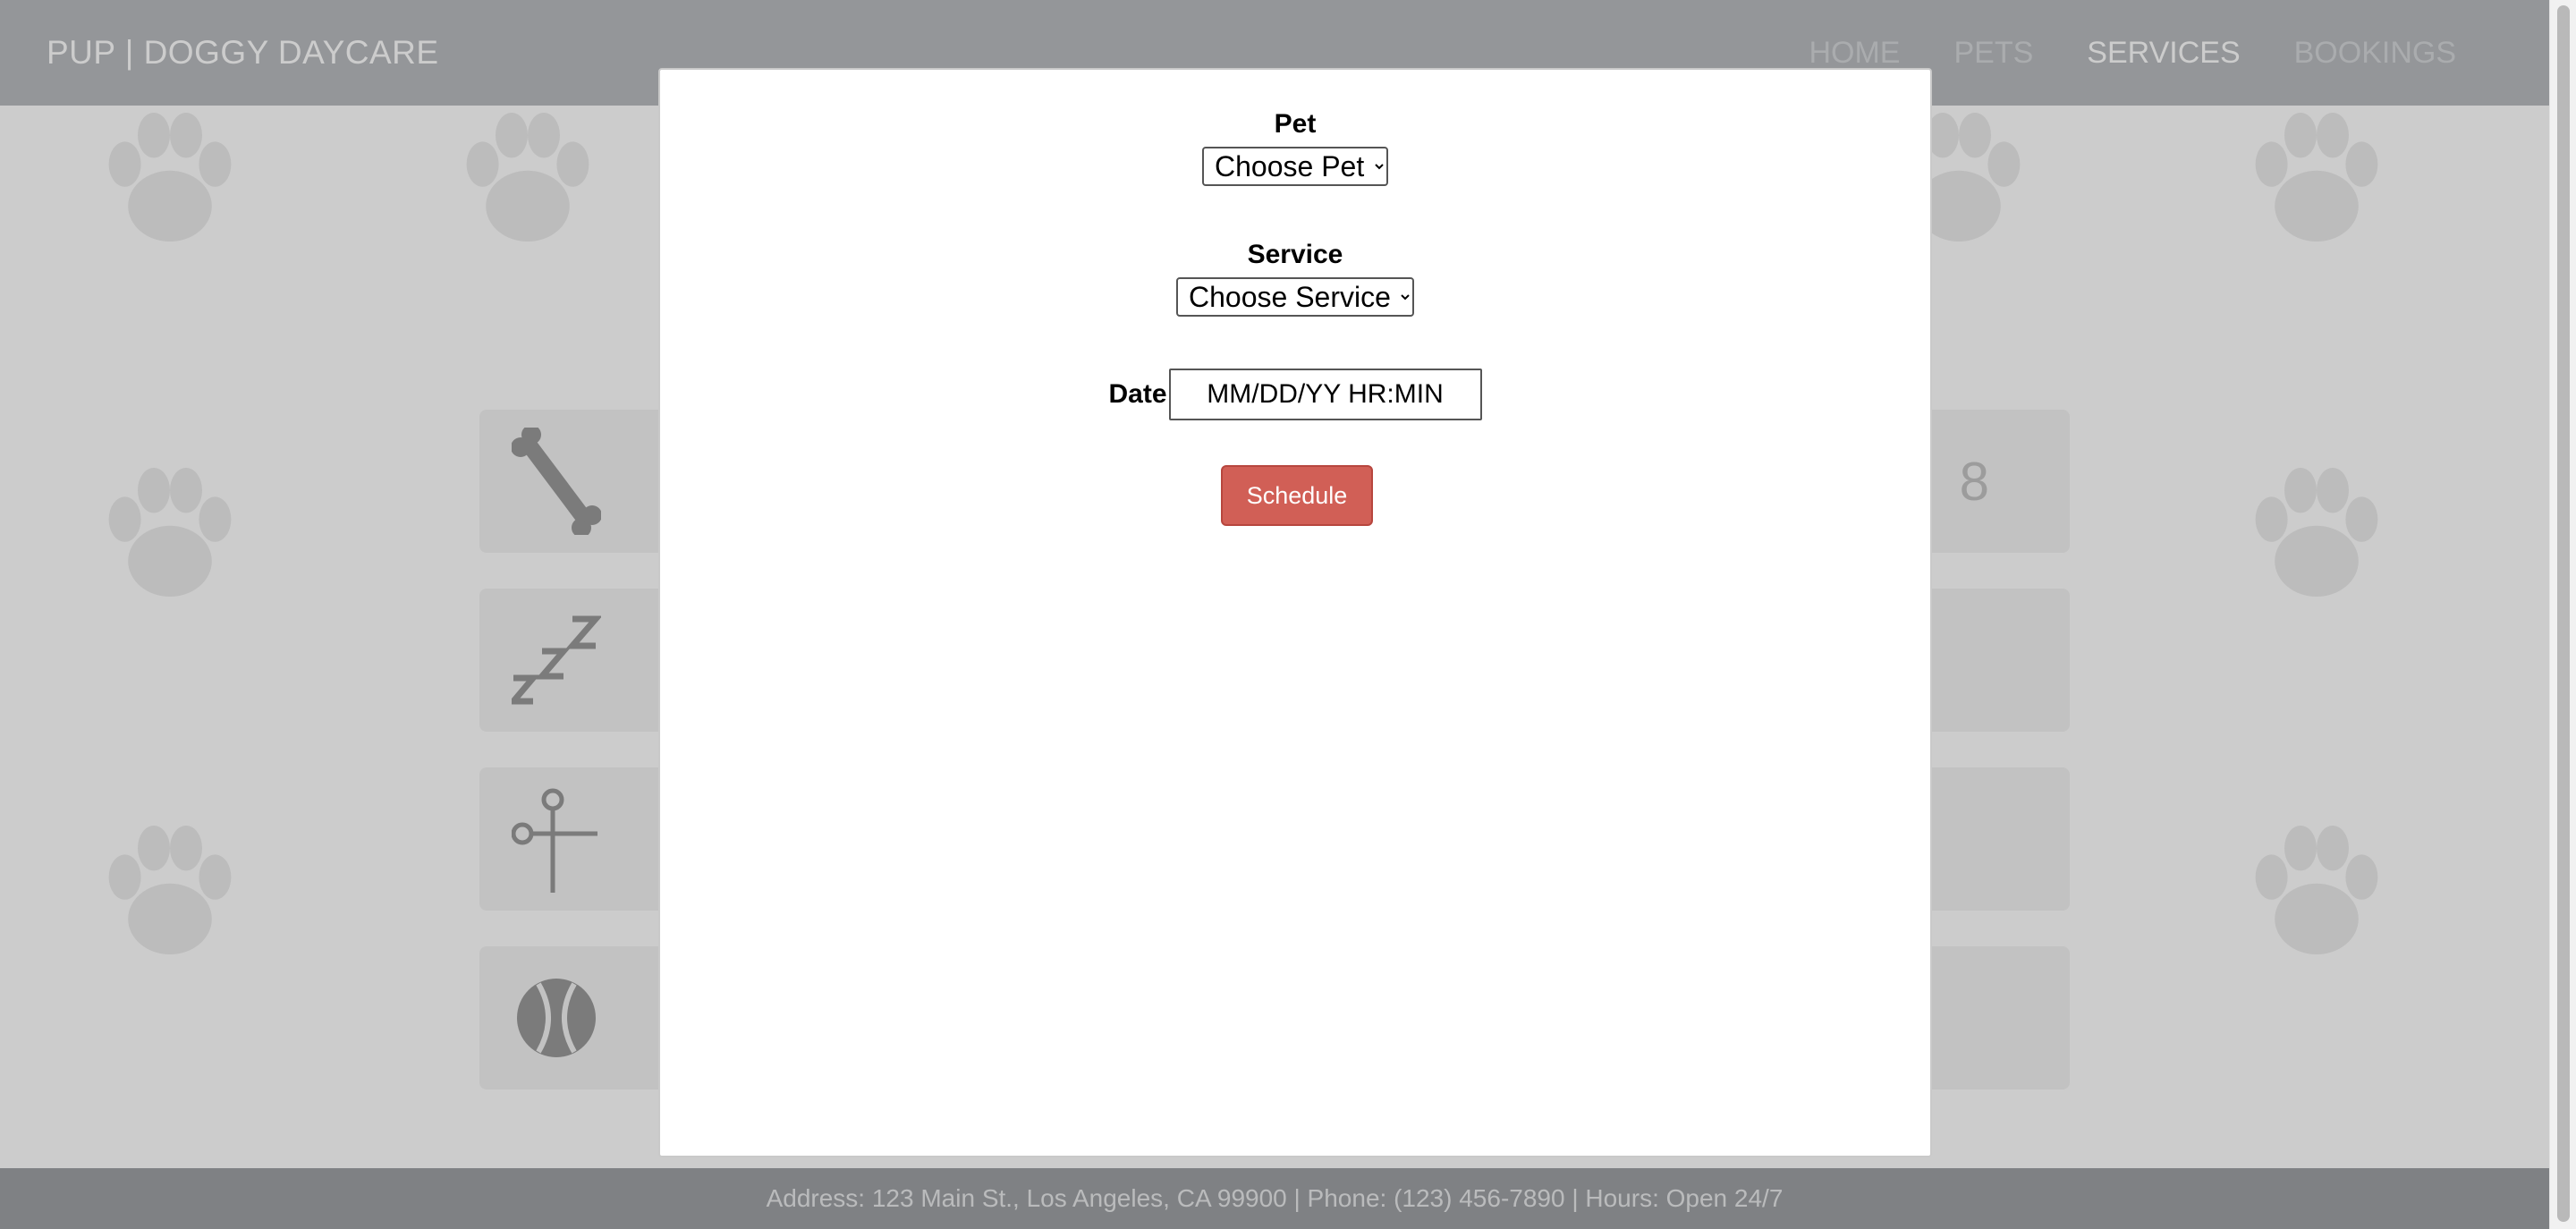  What do you see at coordinates (1137, 394) in the screenshot?
I see `date-label: Date` at bounding box center [1137, 394].